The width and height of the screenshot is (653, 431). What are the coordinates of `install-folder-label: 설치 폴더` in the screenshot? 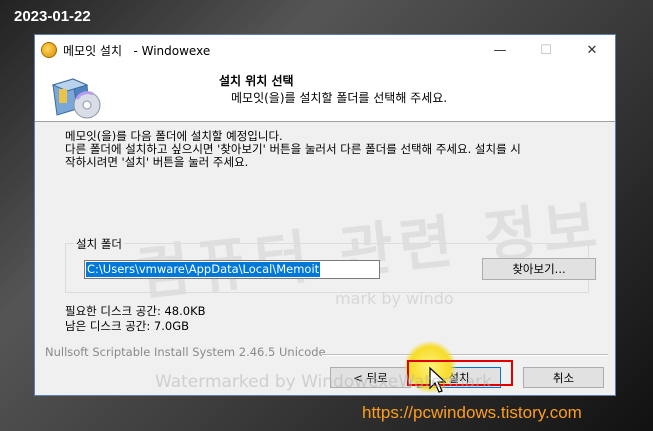 It's located at (99, 244).